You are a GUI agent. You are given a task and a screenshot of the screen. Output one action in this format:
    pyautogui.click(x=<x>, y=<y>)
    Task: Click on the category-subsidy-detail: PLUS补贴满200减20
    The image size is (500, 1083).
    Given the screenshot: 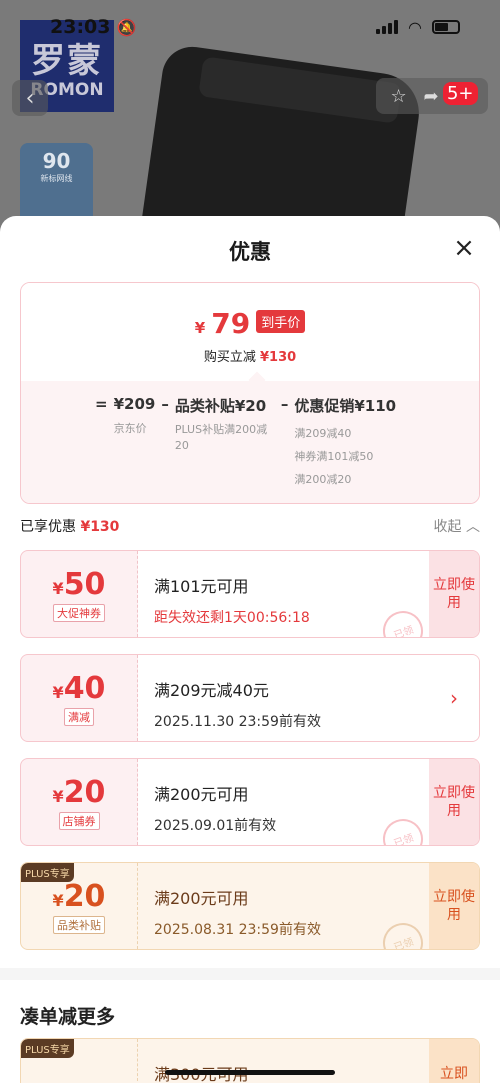 What is the action you would take?
    pyautogui.click(x=221, y=437)
    